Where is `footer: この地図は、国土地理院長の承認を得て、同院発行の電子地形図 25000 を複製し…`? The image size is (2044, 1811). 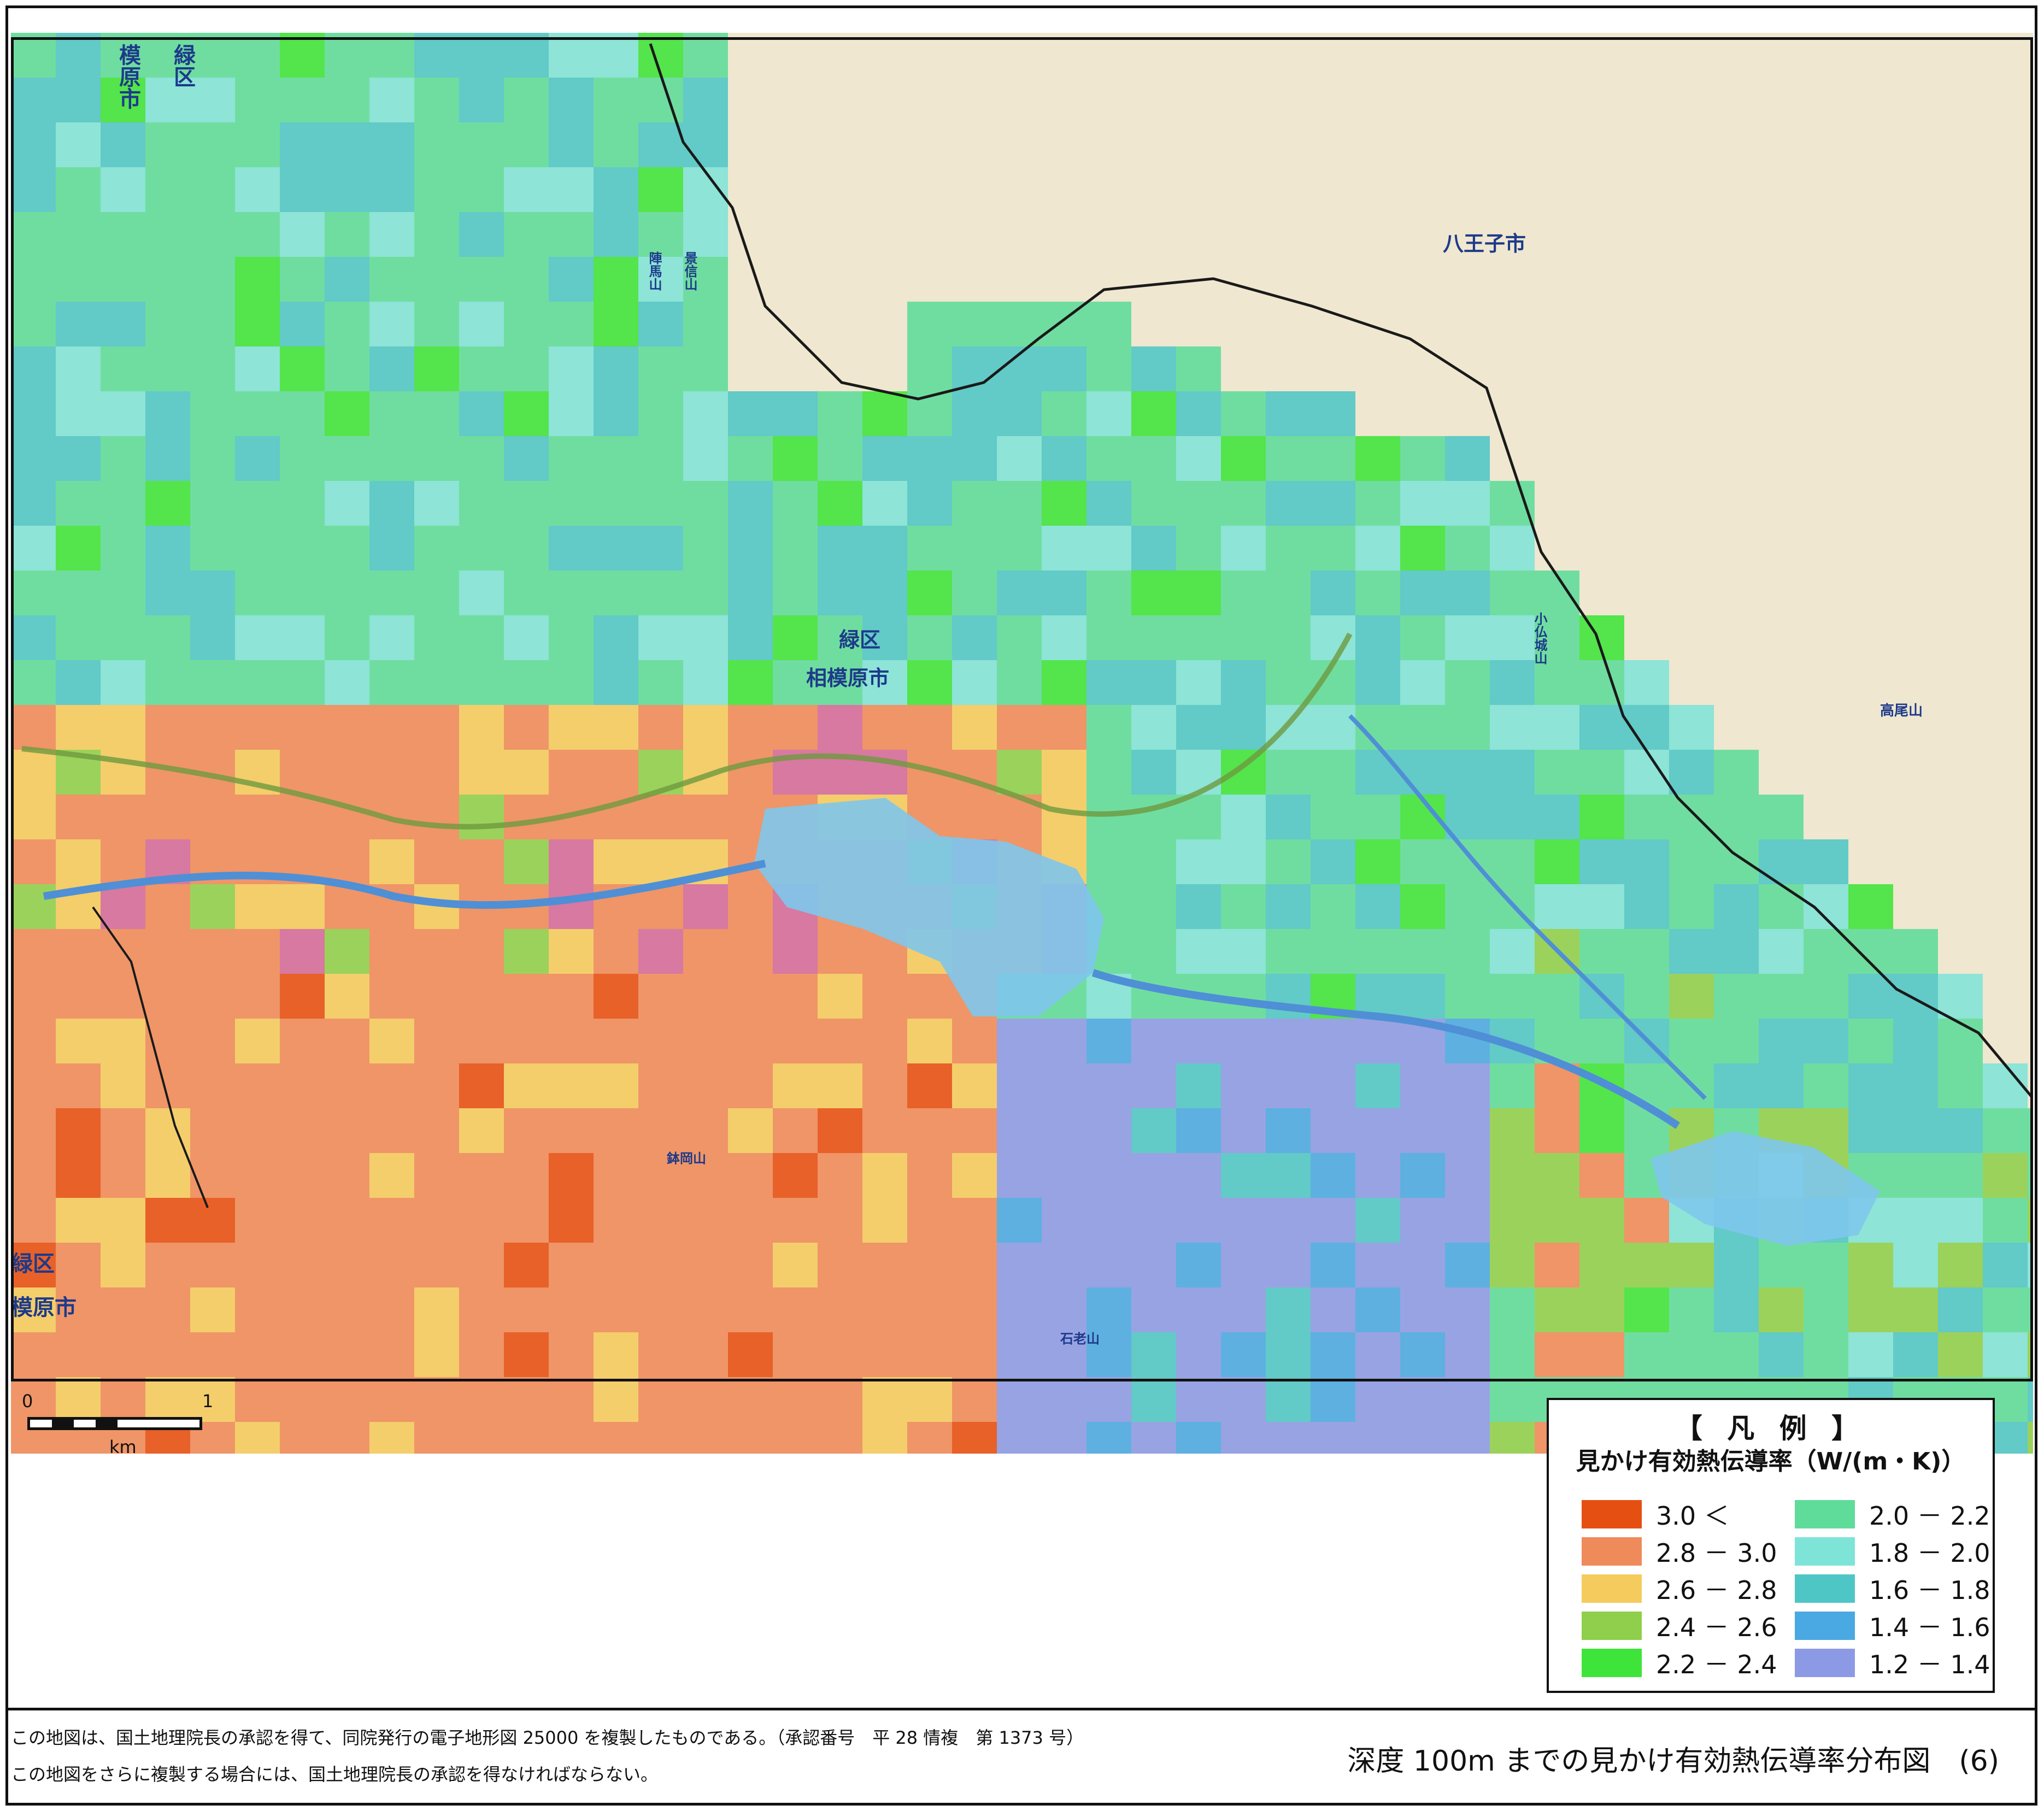
footer: この地図は、国土地理院長の承認を得て、同院発行の電子地形図 25000 を複製し… is located at coordinates (1021, 1757).